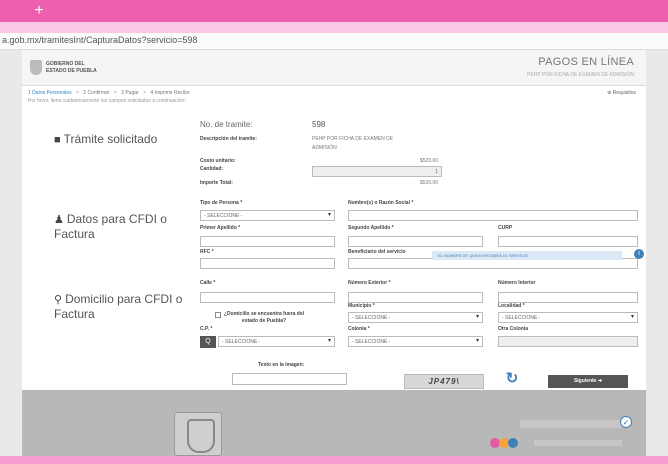 The image size is (668, 464). I want to click on step-confirmar: 2 Confirmar, so click(96, 93).